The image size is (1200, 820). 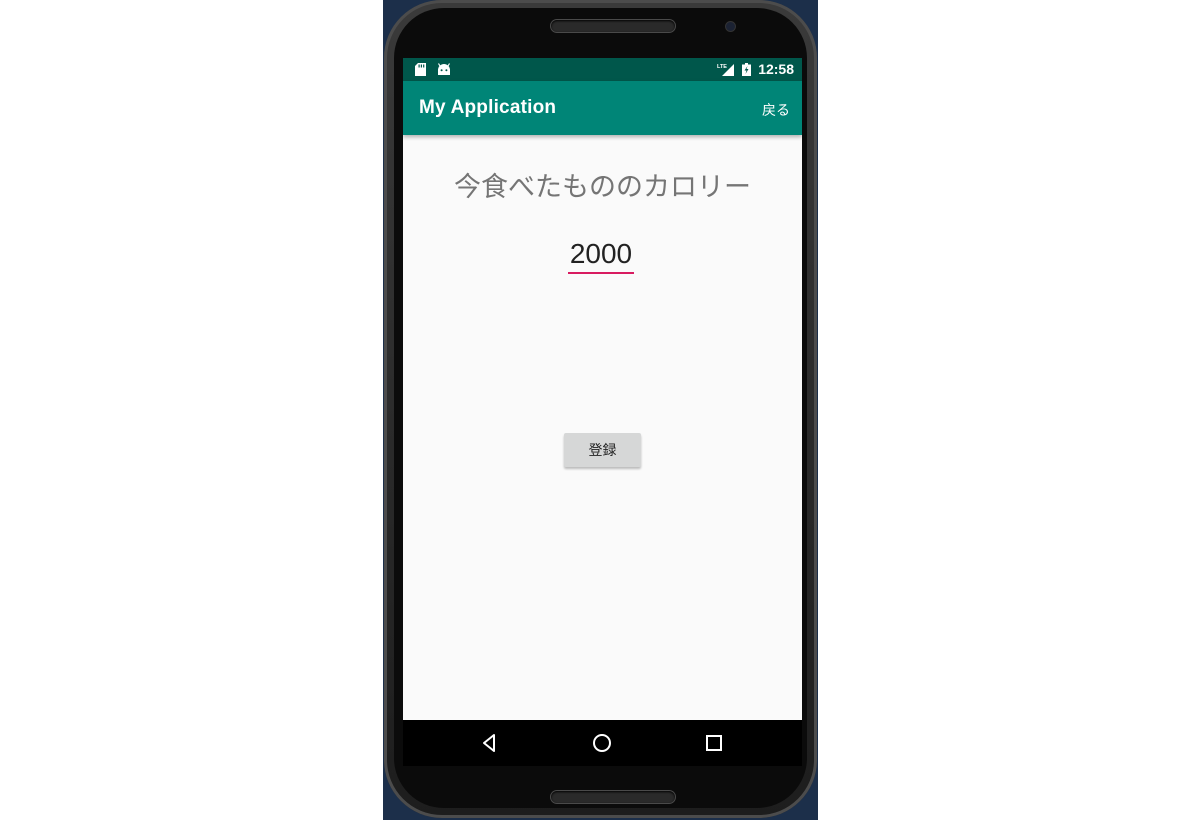 I want to click on app-bar: My Application 戻る, so click(x=602, y=108).